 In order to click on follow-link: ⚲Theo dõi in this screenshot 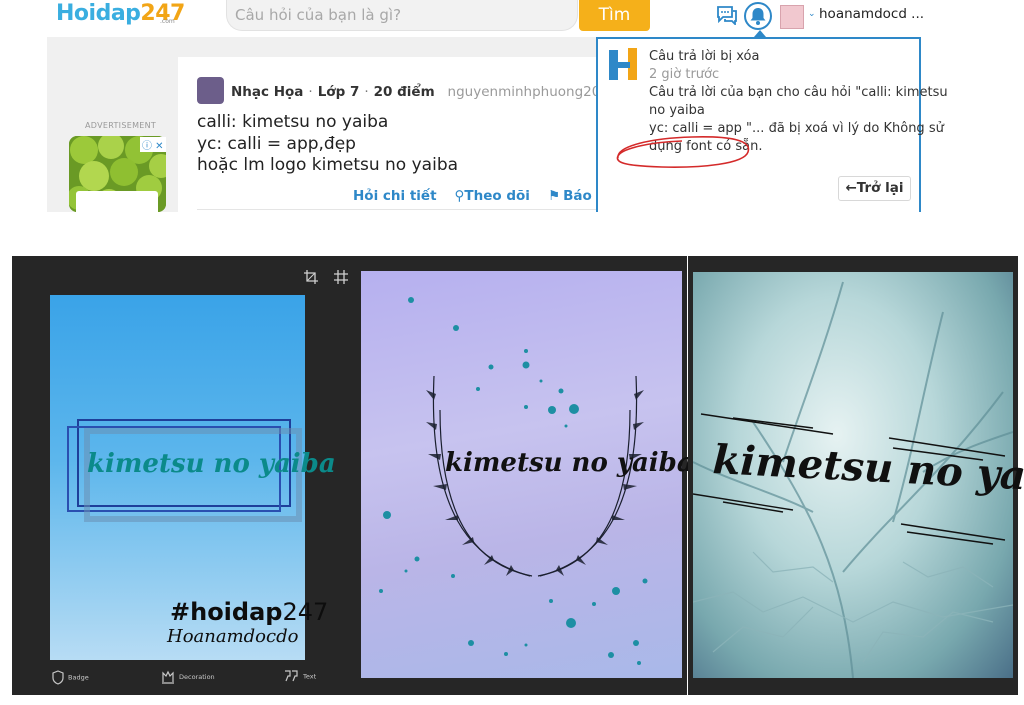, I will do `click(492, 196)`.